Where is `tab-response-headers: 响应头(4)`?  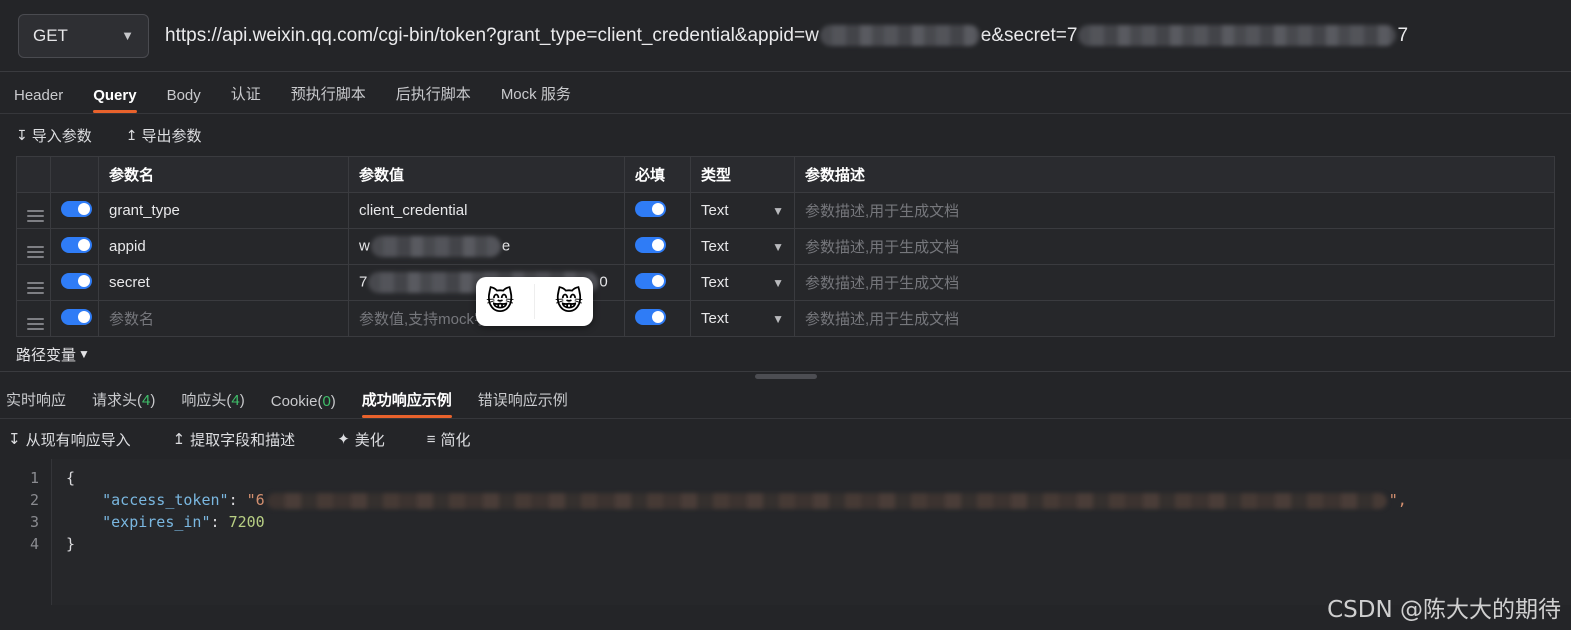
tab-response-headers: 响应头(4) is located at coordinates (212, 403).